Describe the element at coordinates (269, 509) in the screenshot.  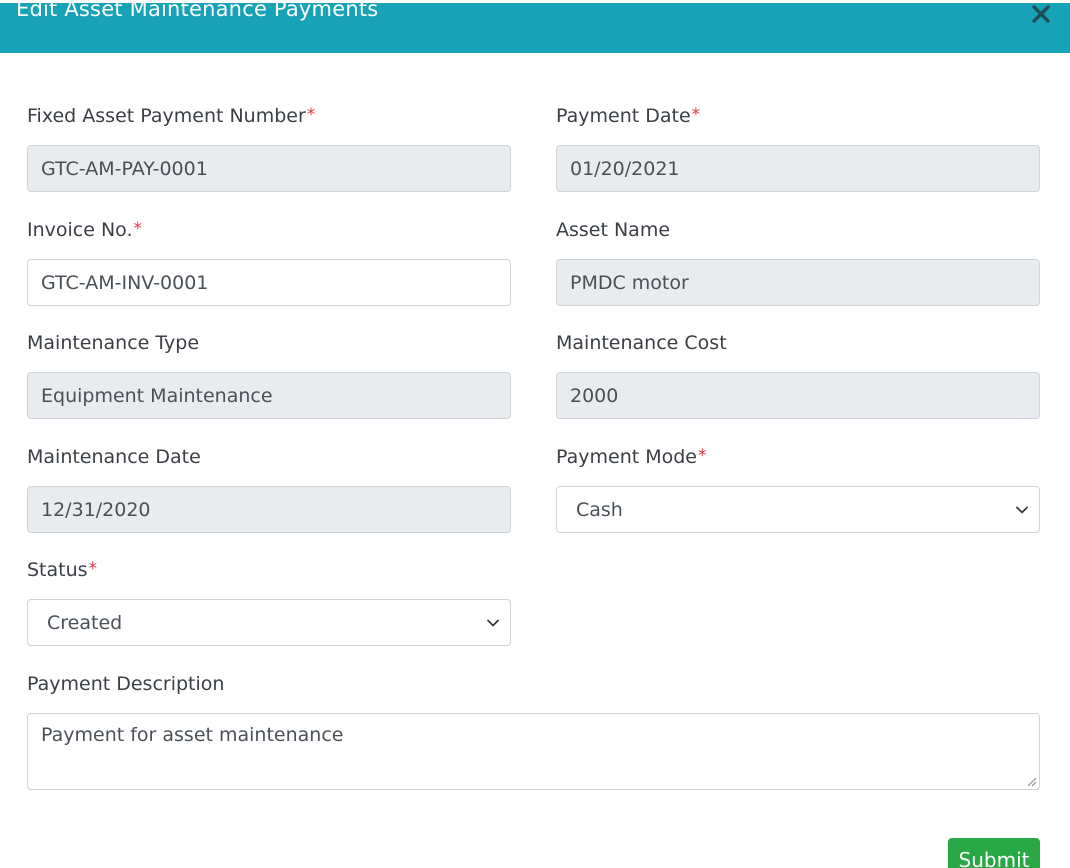
I see `maintenance-date-field: 12/31/2020` at that location.